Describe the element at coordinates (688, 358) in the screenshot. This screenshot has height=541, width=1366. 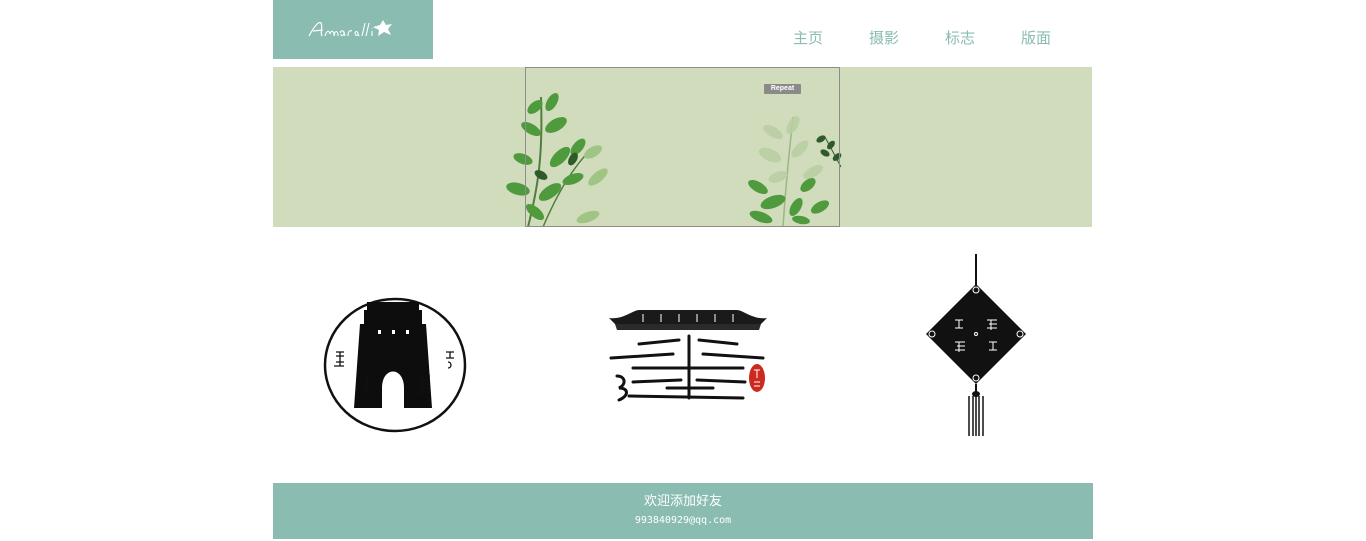
I see `roof-character-emblem` at that location.